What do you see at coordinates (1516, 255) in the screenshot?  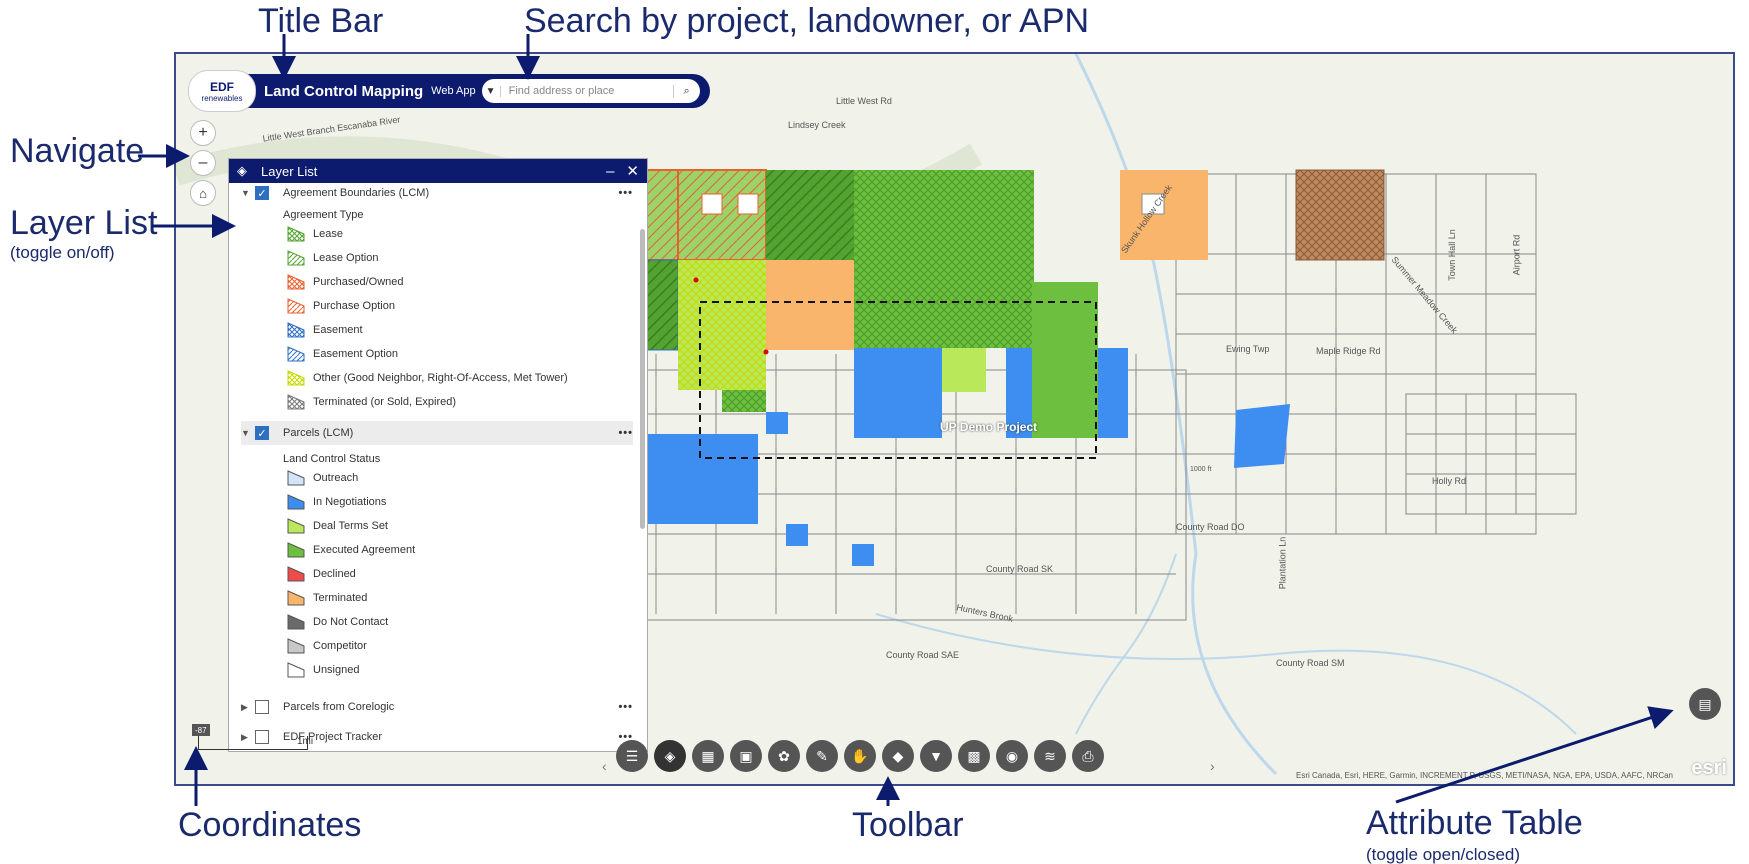 I see `map-label-airport-rd: Airport Rd` at bounding box center [1516, 255].